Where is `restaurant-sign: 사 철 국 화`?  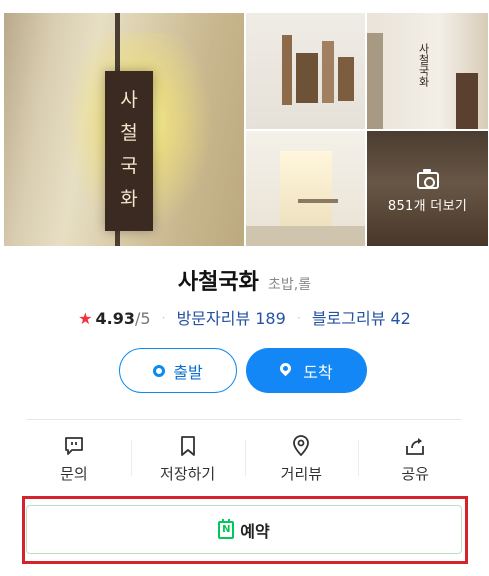
restaurant-sign: 사 철 국 화 is located at coordinates (129, 151).